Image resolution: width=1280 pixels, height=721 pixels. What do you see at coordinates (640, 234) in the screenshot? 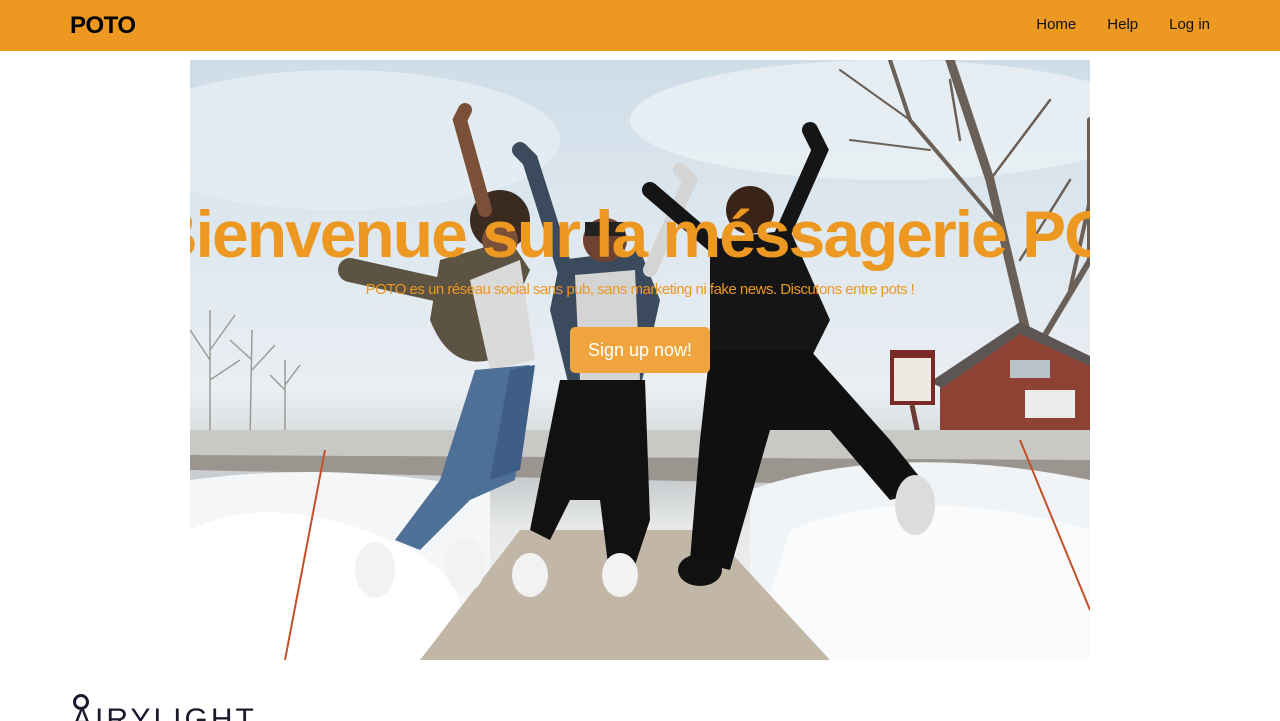
I see `hero-title: Bienvenue sur la méssagerie POTO` at bounding box center [640, 234].